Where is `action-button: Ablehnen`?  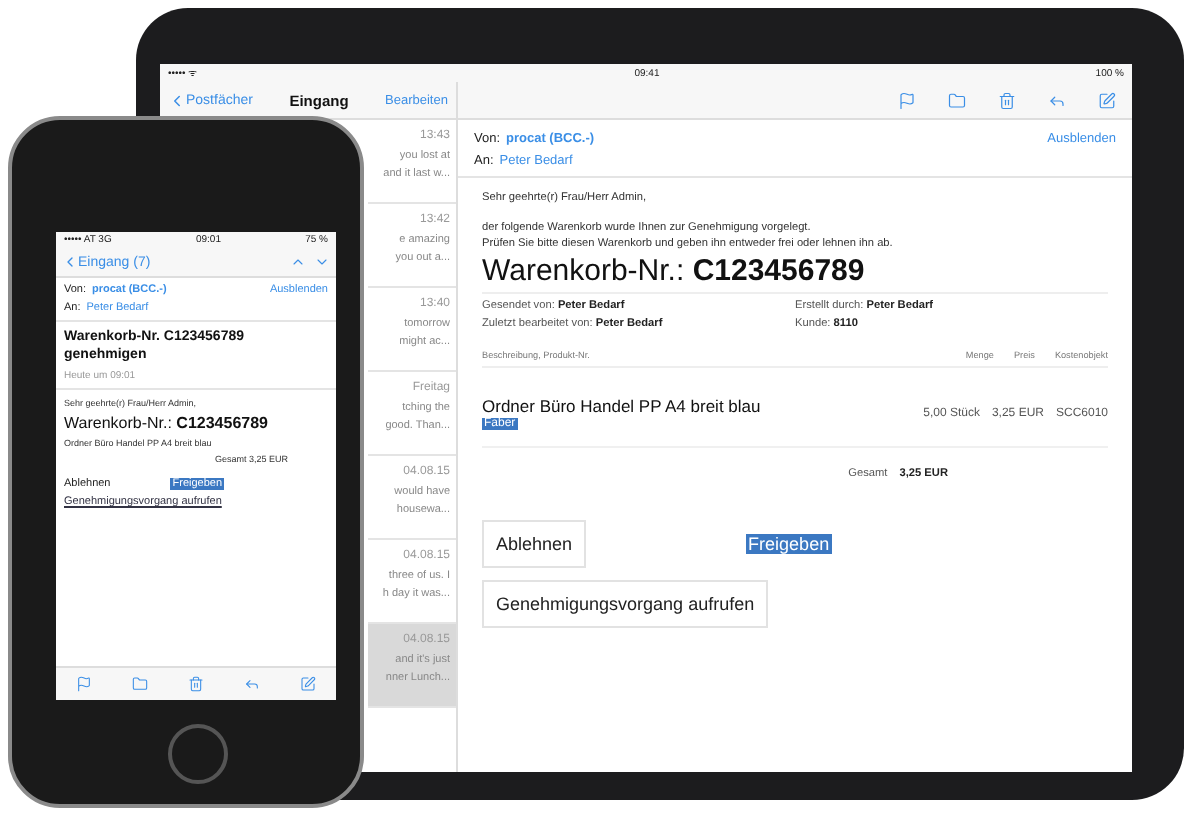 action-button: Ablehnen is located at coordinates (534, 544).